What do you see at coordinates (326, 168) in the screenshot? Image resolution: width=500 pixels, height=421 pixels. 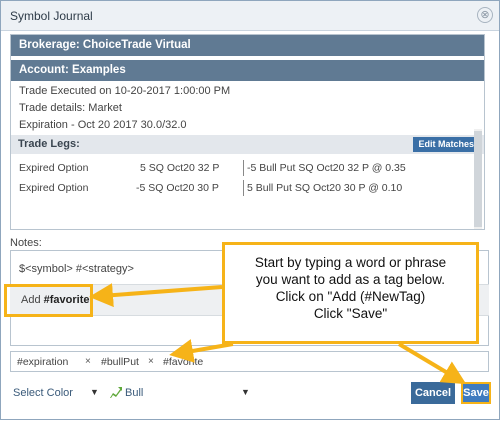 I see `leg-description: -5 Bull Put SQ Oct20 32 P @ 0.35` at bounding box center [326, 168].